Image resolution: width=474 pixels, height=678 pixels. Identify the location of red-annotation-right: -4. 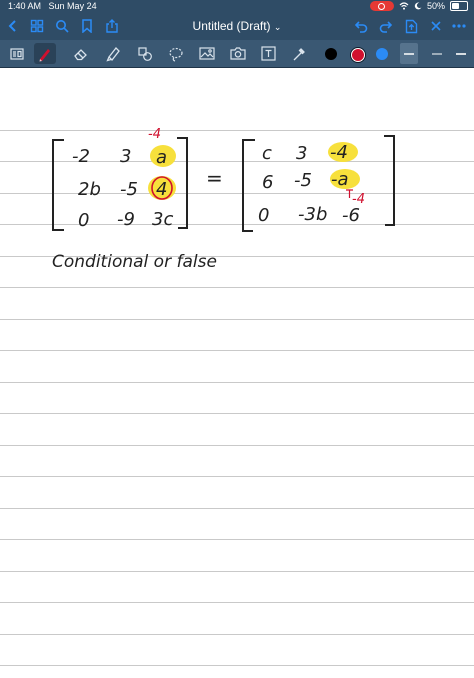
(358, 199).